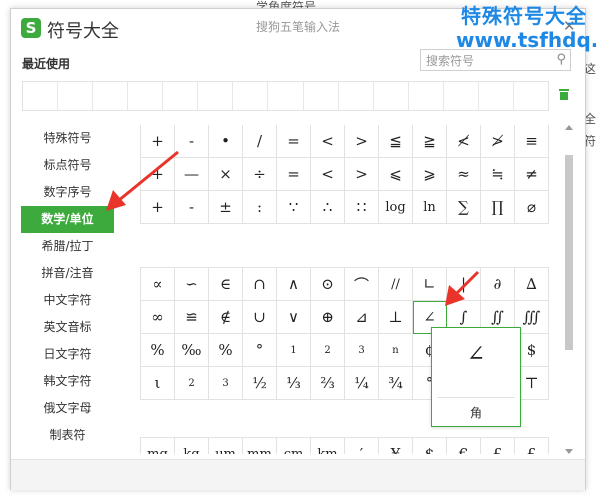 This screenshot has width=596, height=498. I want to click on trash-icon, so click(564, 94).